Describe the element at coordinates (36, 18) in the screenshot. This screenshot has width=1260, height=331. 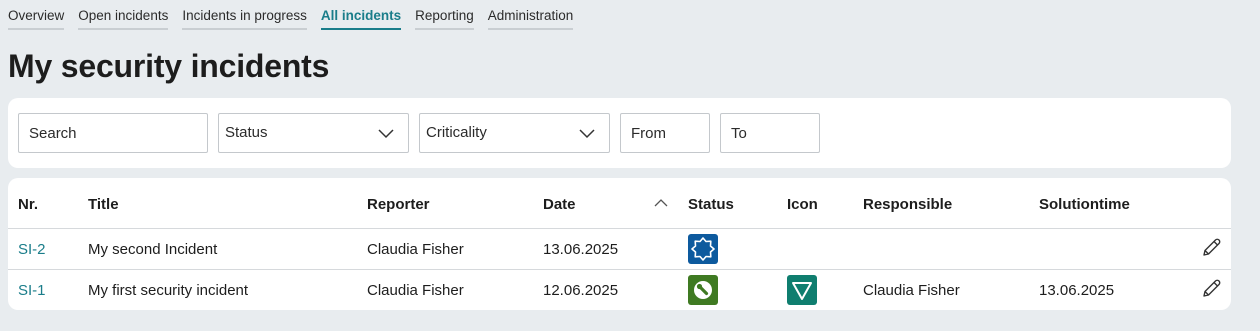
I see `tab-overview: Overview` at that location.